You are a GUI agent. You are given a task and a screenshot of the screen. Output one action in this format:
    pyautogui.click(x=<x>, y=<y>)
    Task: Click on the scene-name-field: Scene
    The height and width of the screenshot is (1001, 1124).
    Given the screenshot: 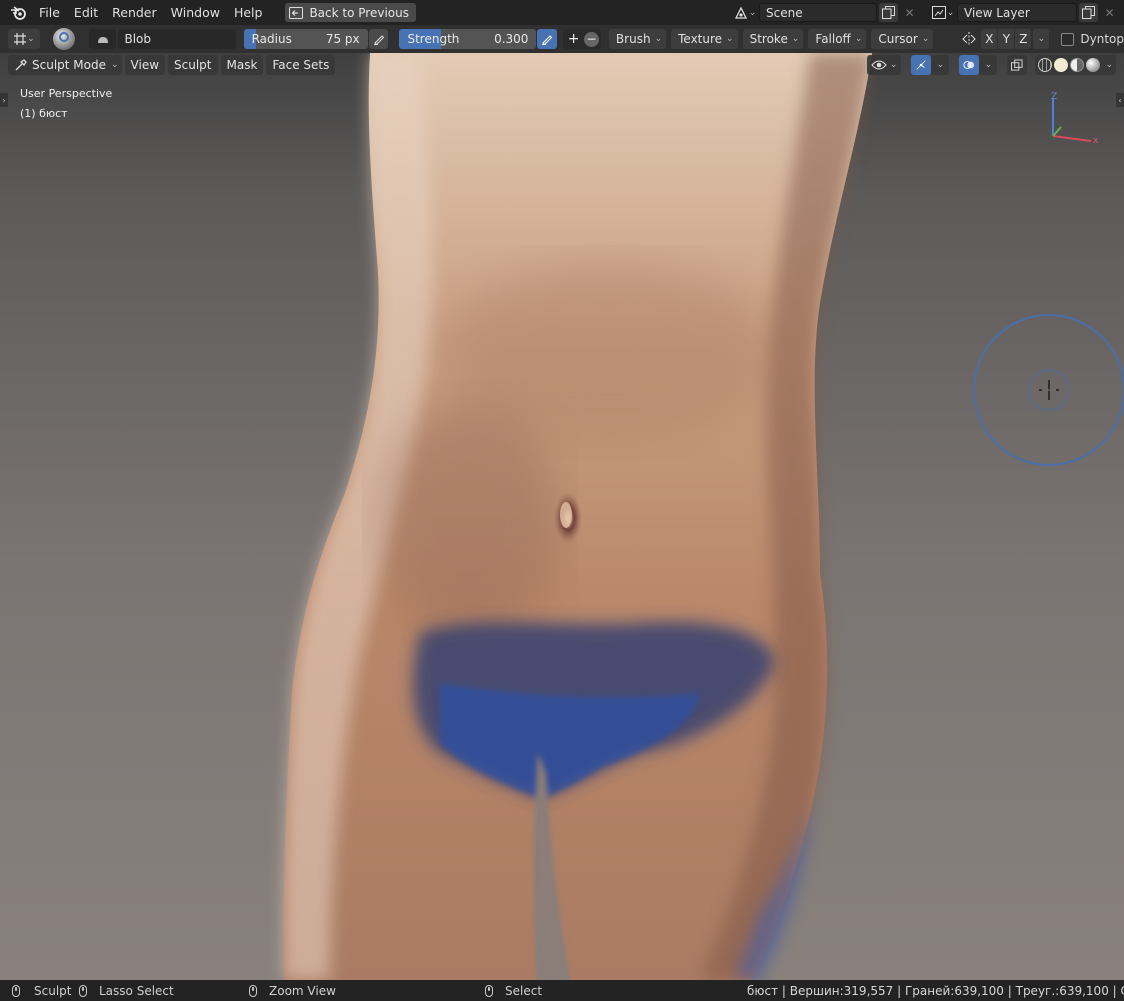 What is the action you would take?
    pyautogui.click(x=818, y=12)
    